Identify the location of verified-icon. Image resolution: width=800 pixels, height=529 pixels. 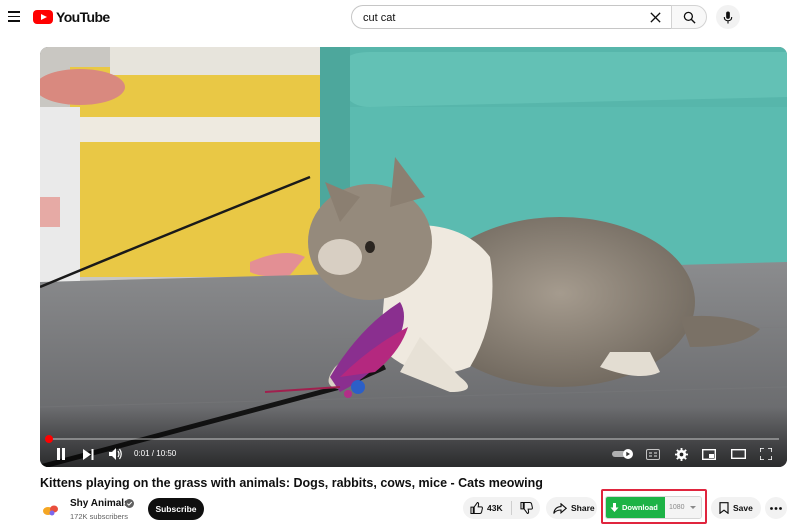
(129, 503).